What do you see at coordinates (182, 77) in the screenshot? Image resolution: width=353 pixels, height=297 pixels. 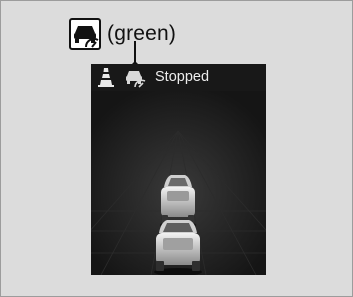 I see `status-text: Stopped` at bounding box center [182, 77].